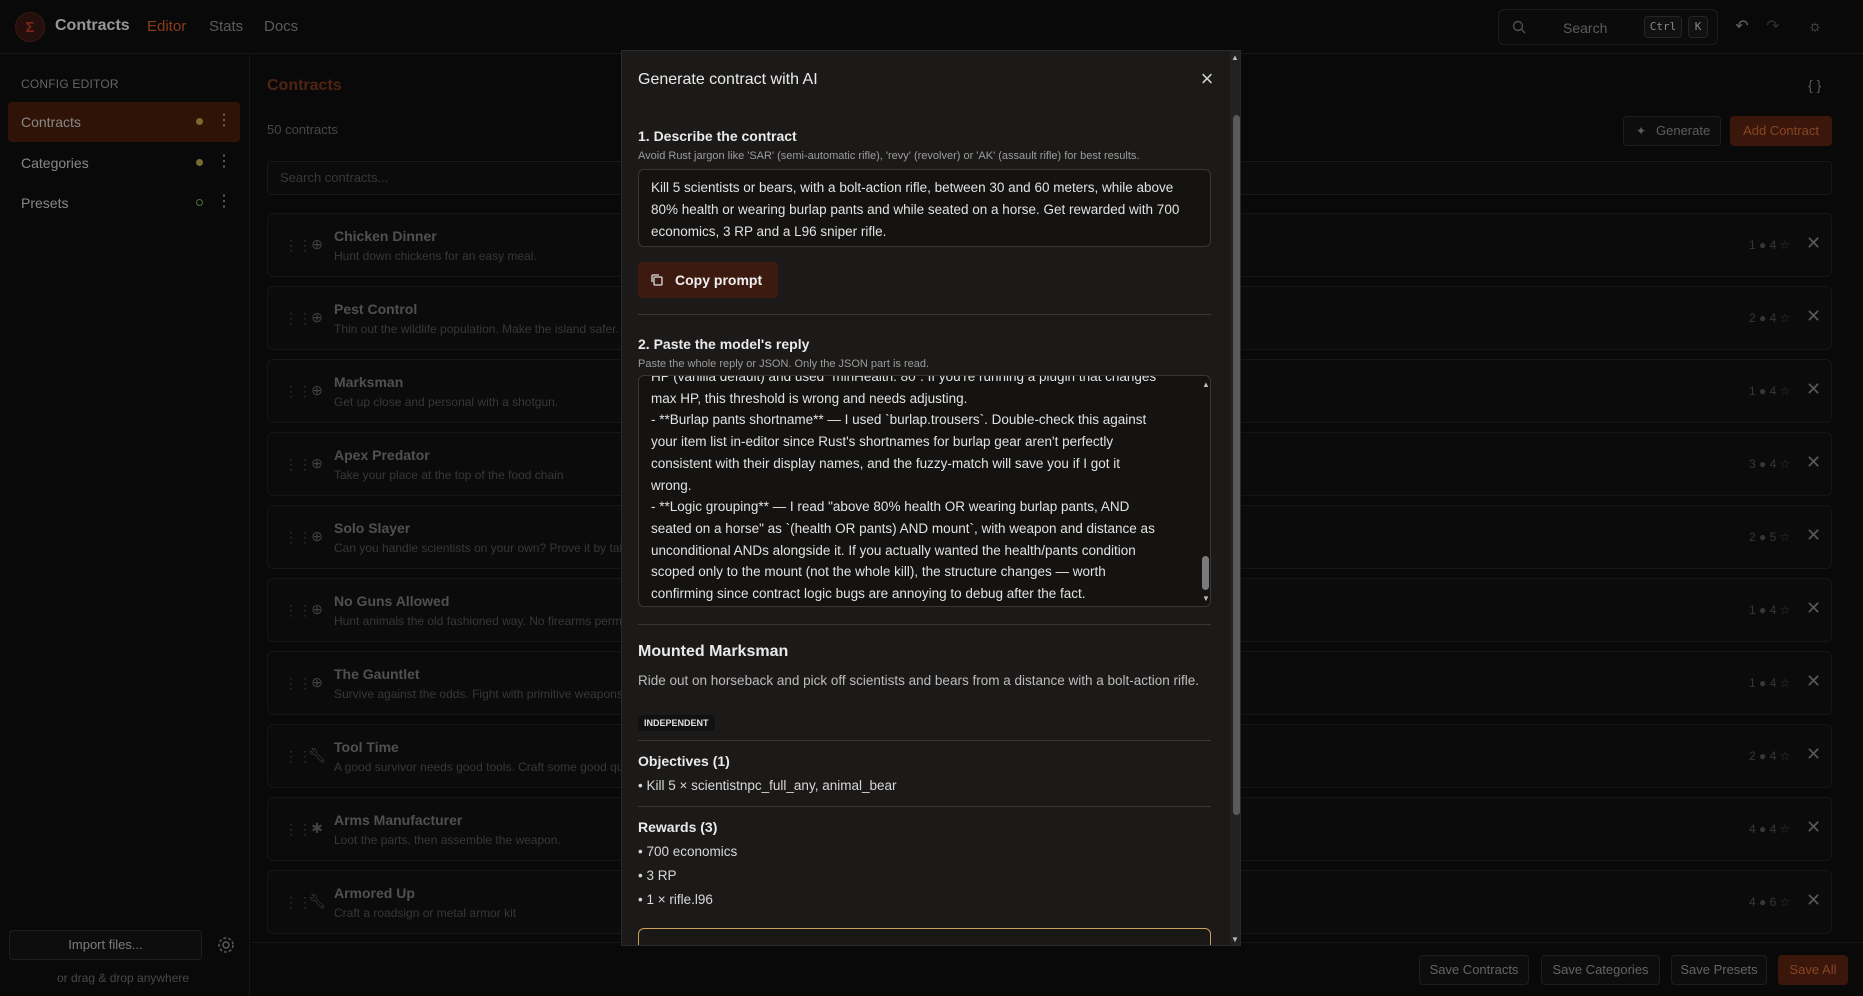  I want to click on apply-area, so click(924, 936).